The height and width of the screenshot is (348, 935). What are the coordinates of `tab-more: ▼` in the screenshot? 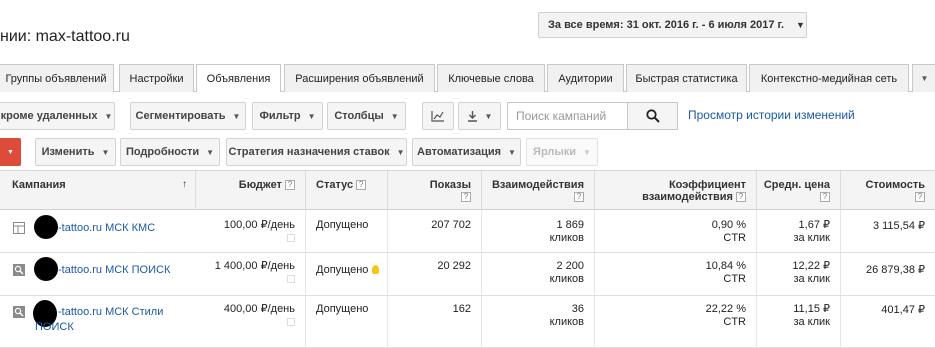 It's located at (923, 78).